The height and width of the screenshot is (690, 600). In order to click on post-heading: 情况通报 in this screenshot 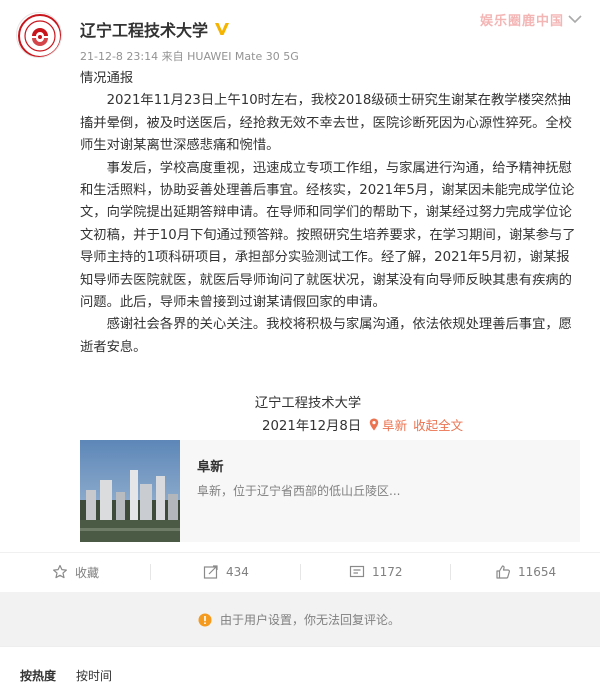, I will do `click(107, 78)`.